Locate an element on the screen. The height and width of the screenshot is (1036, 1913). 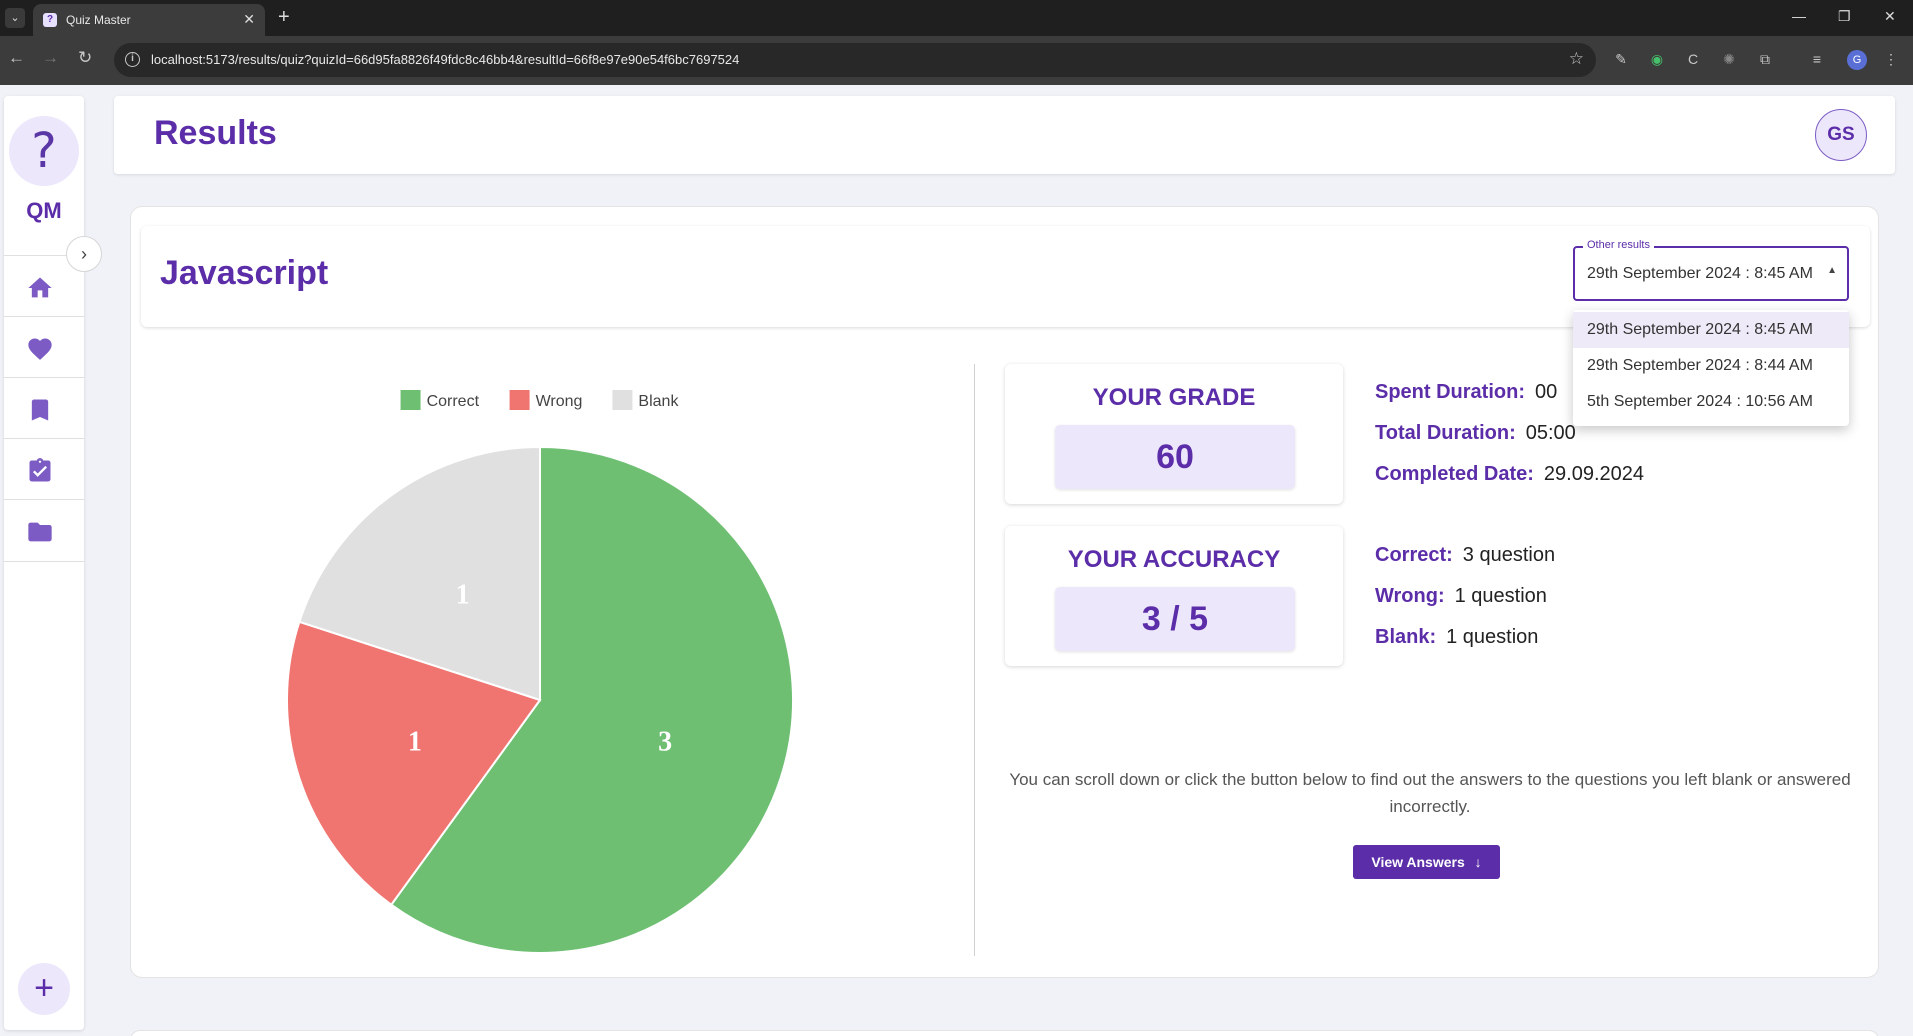
sidebar: ? QM + is located at coordinates (44, 563).